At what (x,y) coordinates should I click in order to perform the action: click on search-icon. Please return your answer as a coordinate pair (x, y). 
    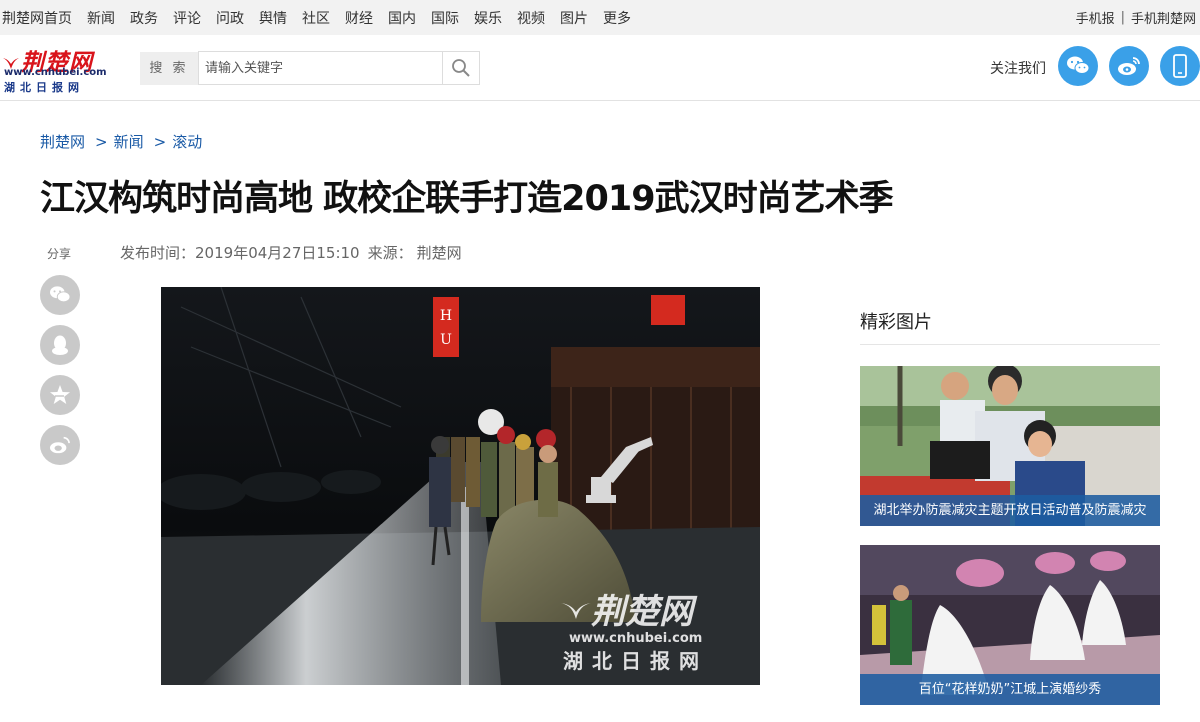
    Looking at the image, I should click on (461, 68).